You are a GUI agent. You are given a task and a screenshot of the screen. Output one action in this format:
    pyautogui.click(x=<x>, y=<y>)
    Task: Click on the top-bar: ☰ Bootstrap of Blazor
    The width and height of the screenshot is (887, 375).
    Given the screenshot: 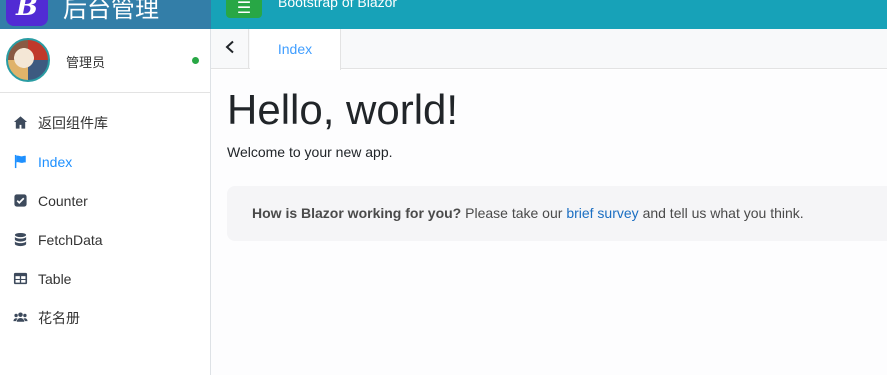 What is the action you would take?
    pyautogui.click(x=549, y=14)
    